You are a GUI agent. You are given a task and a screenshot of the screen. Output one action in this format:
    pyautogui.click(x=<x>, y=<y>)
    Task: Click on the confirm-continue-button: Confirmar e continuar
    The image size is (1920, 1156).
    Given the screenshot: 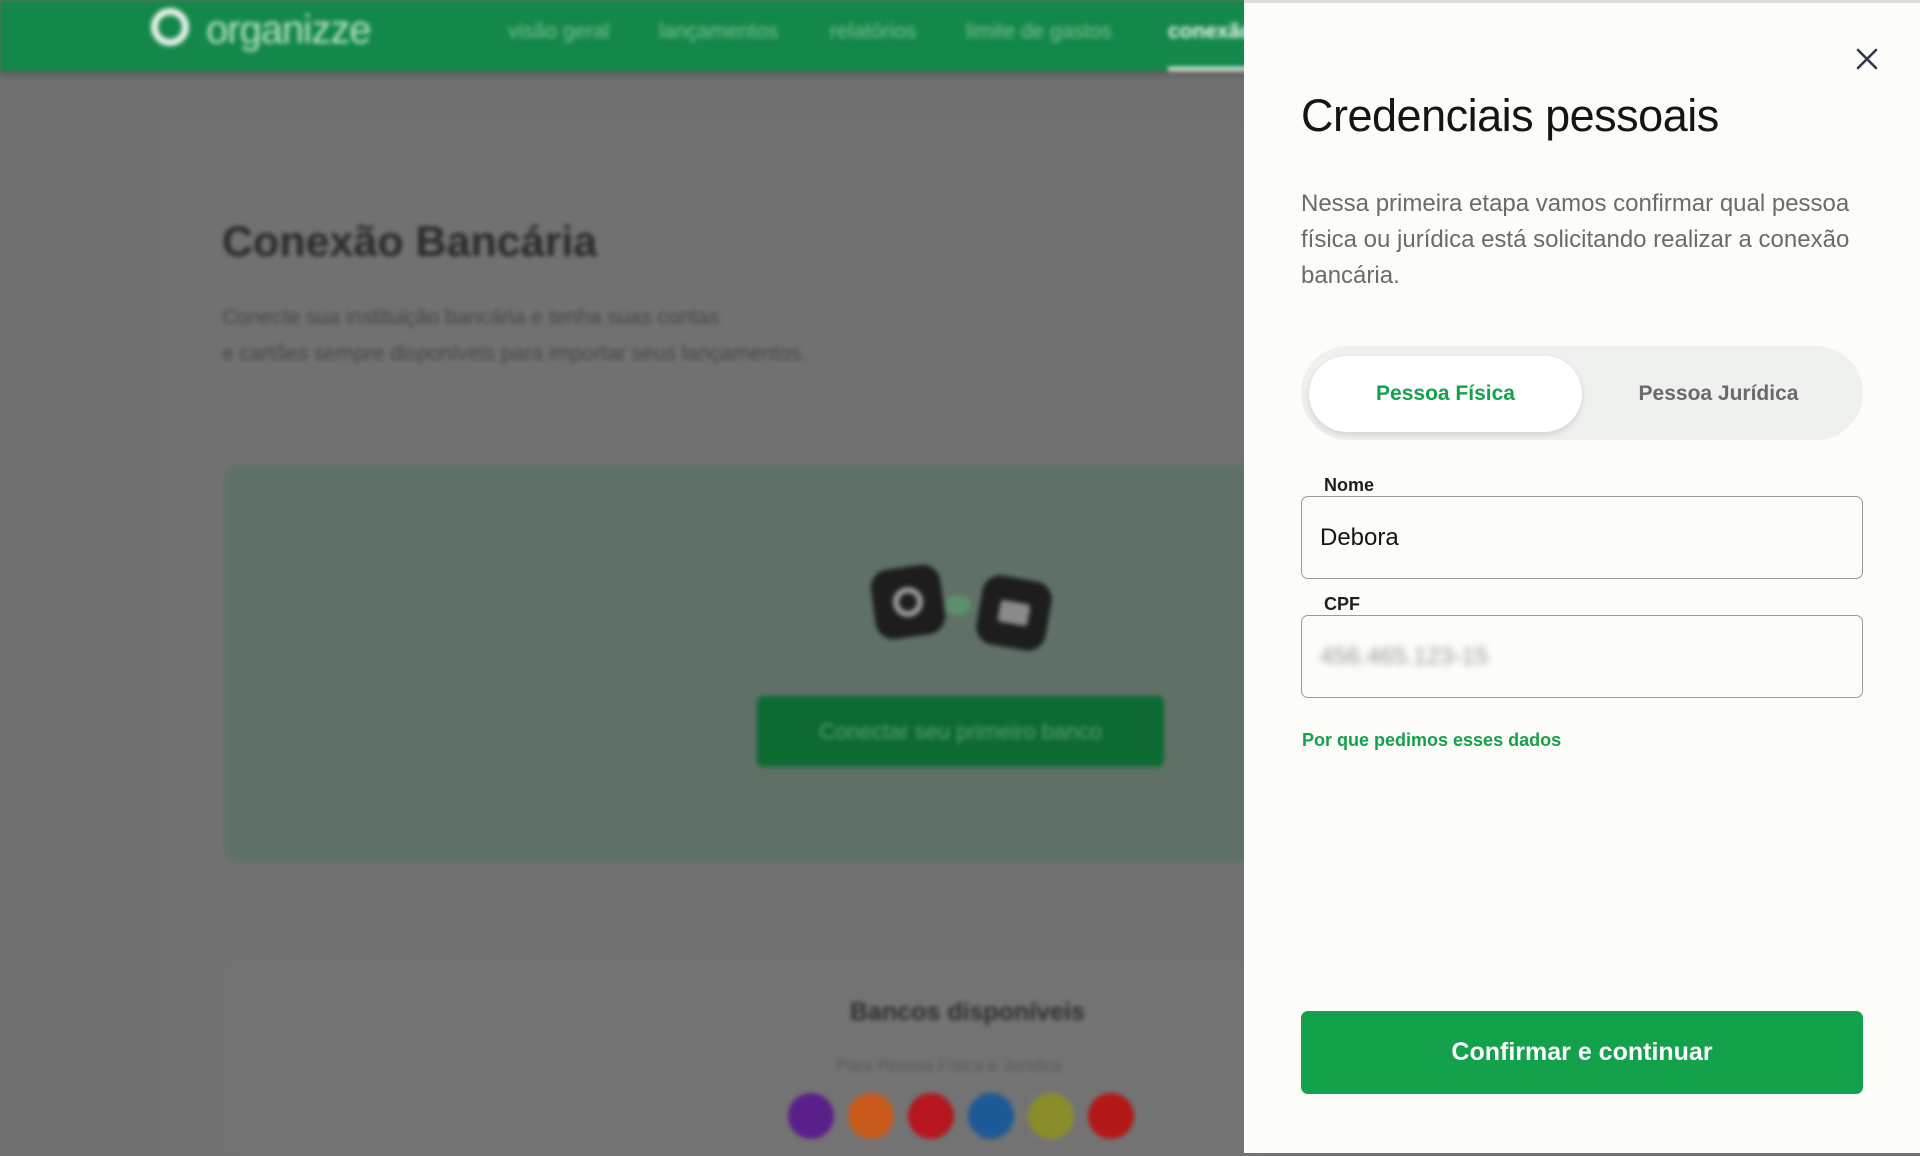 What is the action you would take?
    pyautogui.click(x=1582, y=1052)
    